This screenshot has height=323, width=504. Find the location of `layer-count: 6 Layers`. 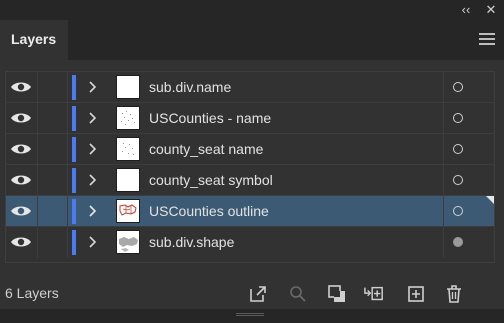

layer-count: 6 Layers is located at coordinates (32, 293).